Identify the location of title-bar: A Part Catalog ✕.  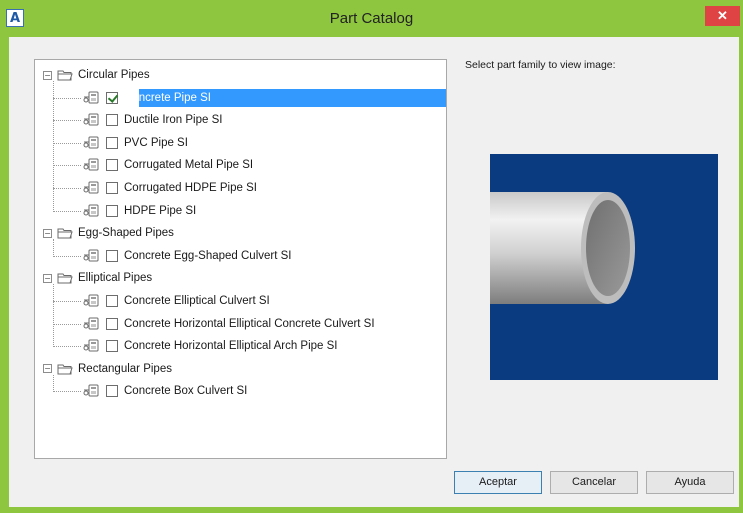
(371, 18).